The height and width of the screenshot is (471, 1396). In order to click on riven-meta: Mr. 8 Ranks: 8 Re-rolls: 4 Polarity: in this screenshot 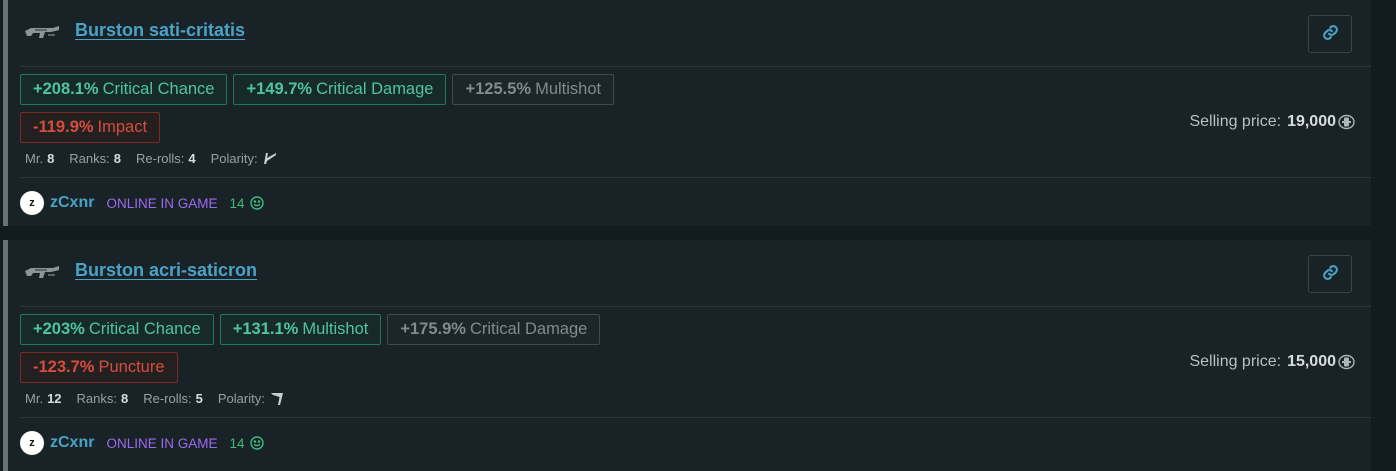, I will do `click(158, 158)`.